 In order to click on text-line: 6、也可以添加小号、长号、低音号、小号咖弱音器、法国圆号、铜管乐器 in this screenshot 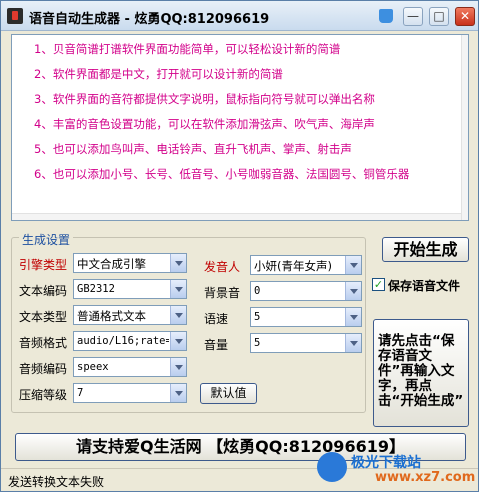, I will do `click(222, 174)`.